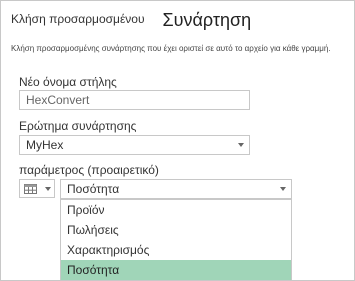 Image resolution: width=355 pixels, height=281 pixels. What do you see at coordinates (176, 270) in the screenshot?
I see `dropdown-option-selected: Ποσότητα` at bounding box center [176, 270].